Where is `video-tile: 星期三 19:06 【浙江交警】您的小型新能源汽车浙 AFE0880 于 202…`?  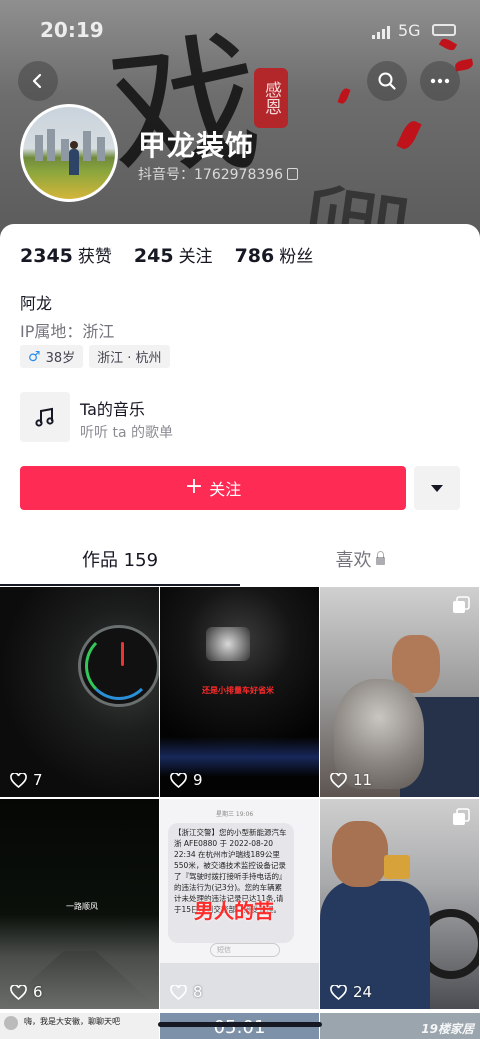 video-tile: 星期三 19:06 【浙江交警】您的小型新能源汽车浙 AFE0880 于 202… is located at coordinates (239, 904).